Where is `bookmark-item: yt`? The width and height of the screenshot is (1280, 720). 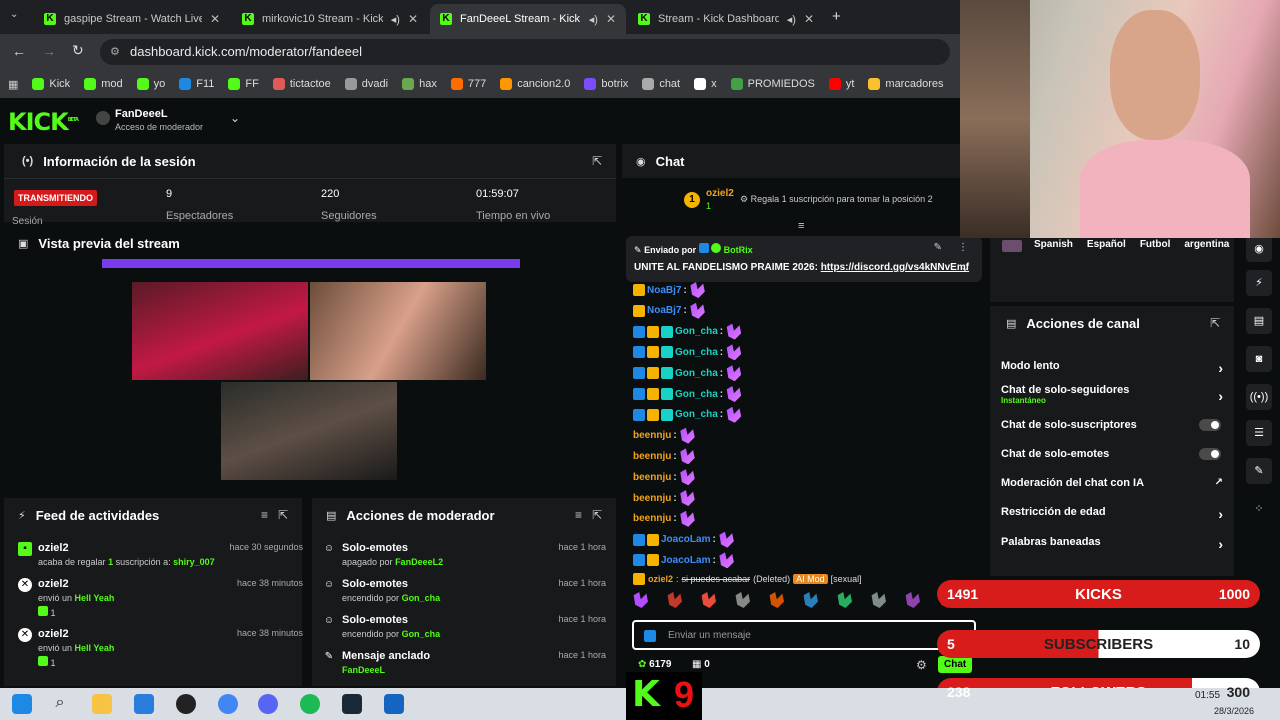 bookmark-item: yt is located at coordinates (841, 84).